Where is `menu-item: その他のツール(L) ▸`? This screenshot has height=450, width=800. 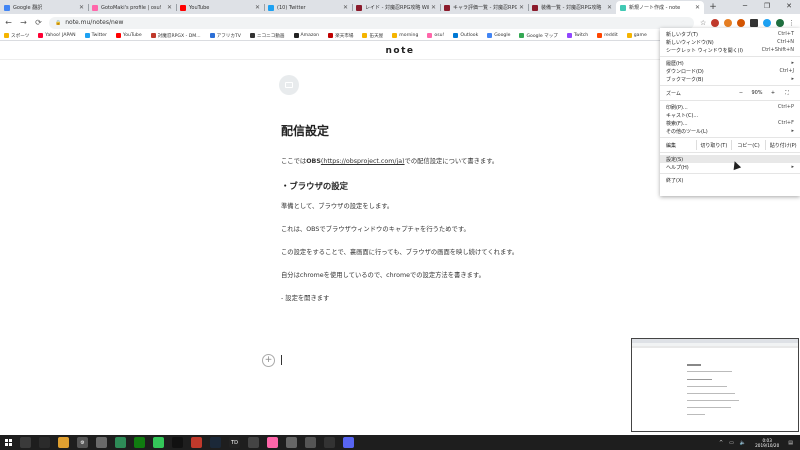 menu-item: その他のツール(L) ▸ is located at coordinates (730, 131).